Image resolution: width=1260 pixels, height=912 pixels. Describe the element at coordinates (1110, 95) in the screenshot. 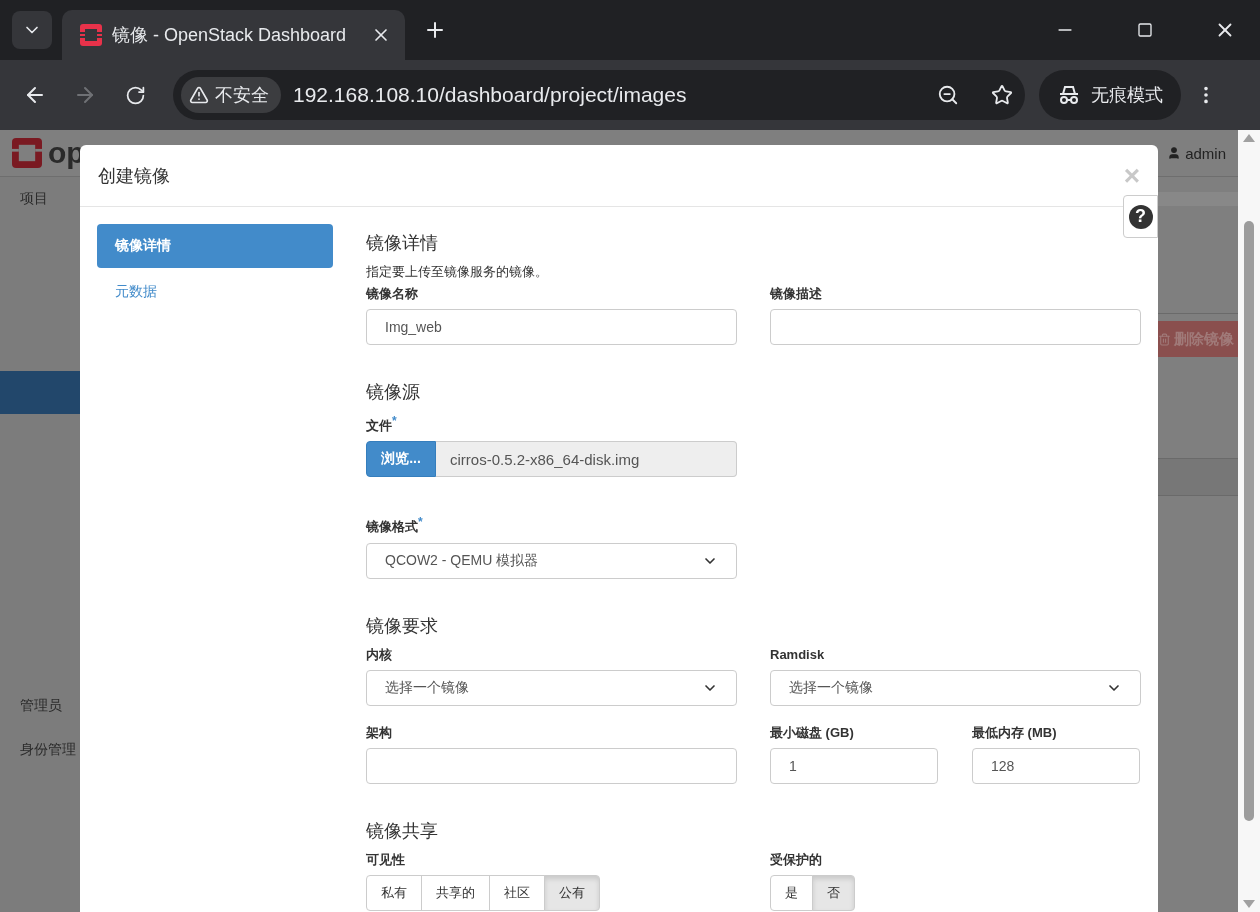

I see `profile-button: 无痕模式` at that location.